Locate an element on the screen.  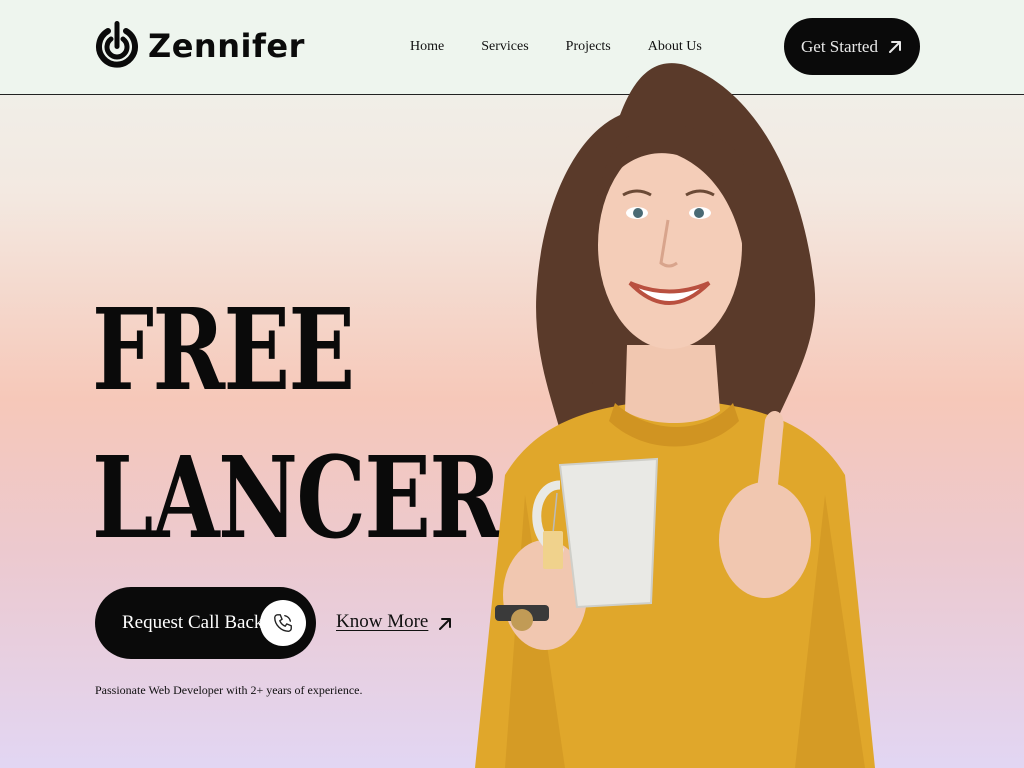
nav-services: Services is located at coordinates (504, 47).